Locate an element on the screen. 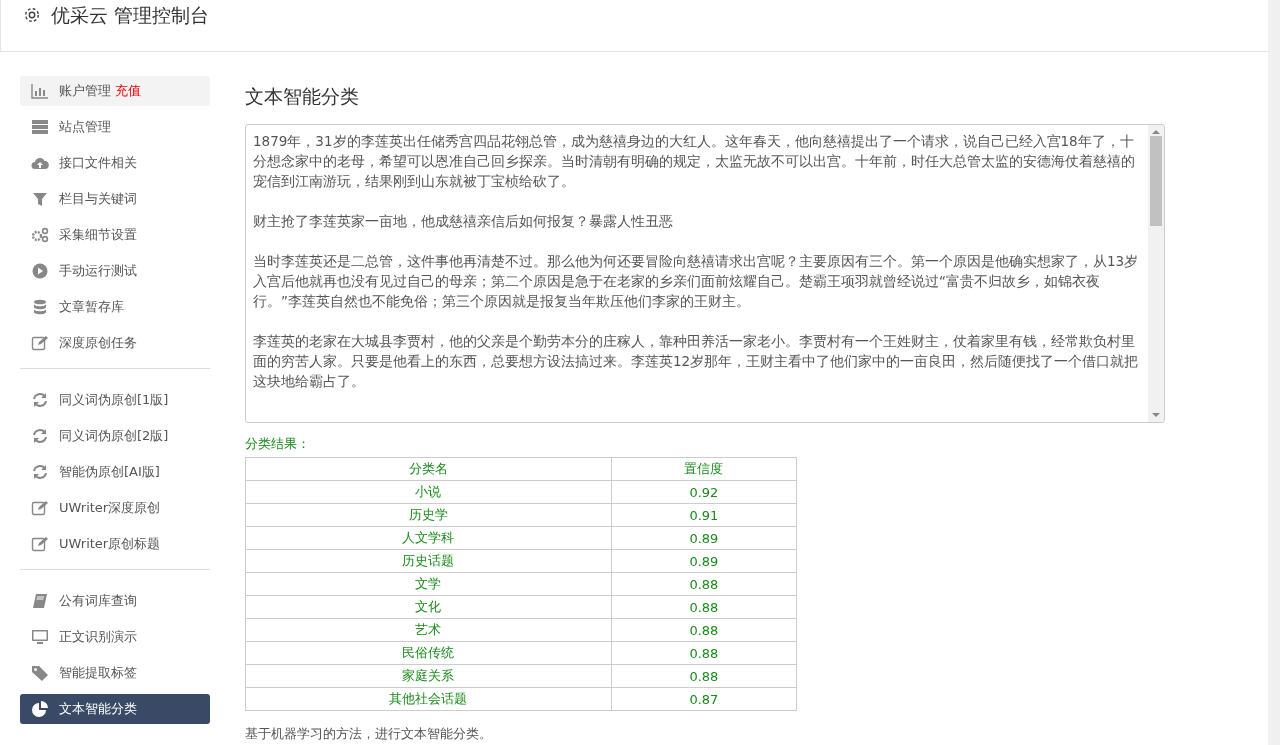 This screenshot has height=745, width=1280. sidebar-item: 手动运行测试 is located at coordinates (115, 271).